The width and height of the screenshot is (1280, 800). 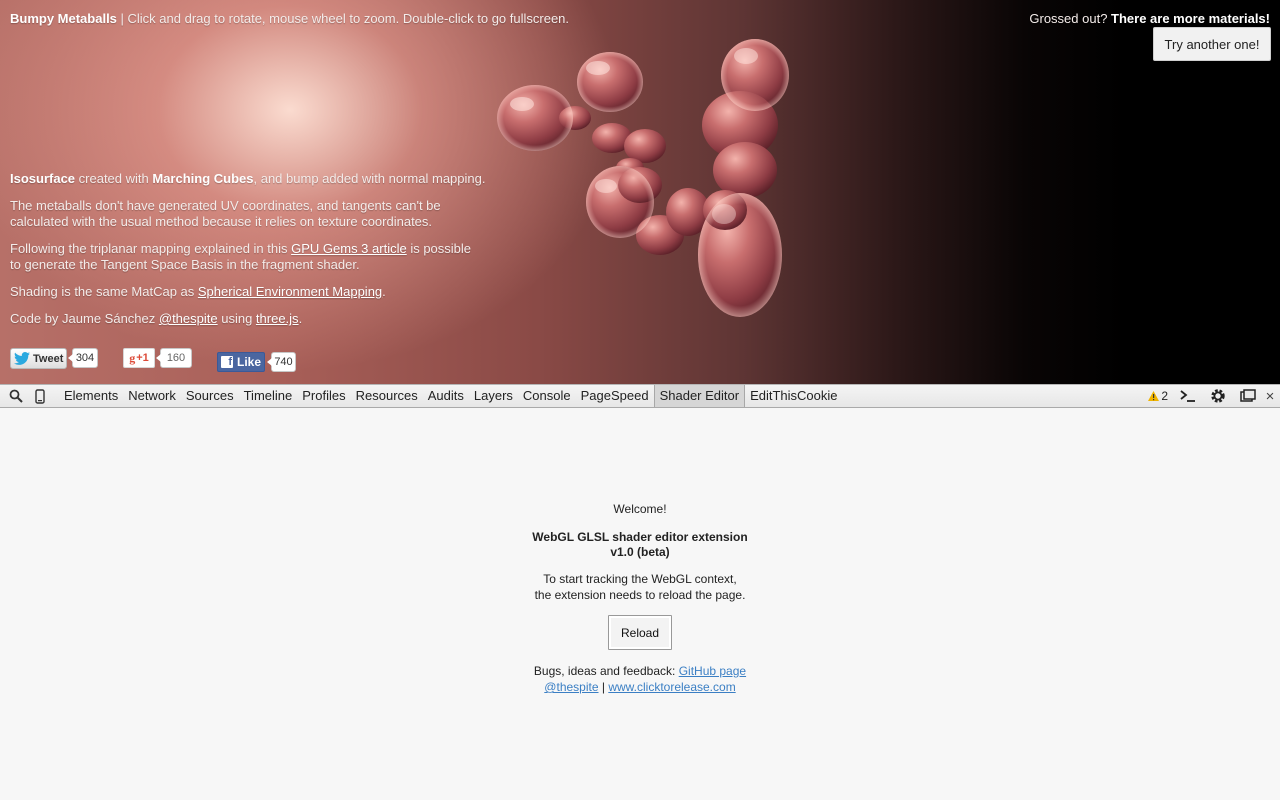 I want to click on thespite-twitter-link: @thespite, so click(x=571, y=687).